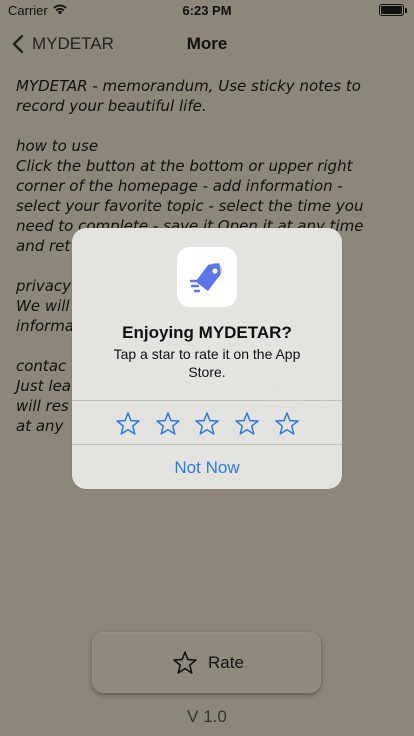  I want to click on star-rating, so click(207, 424).